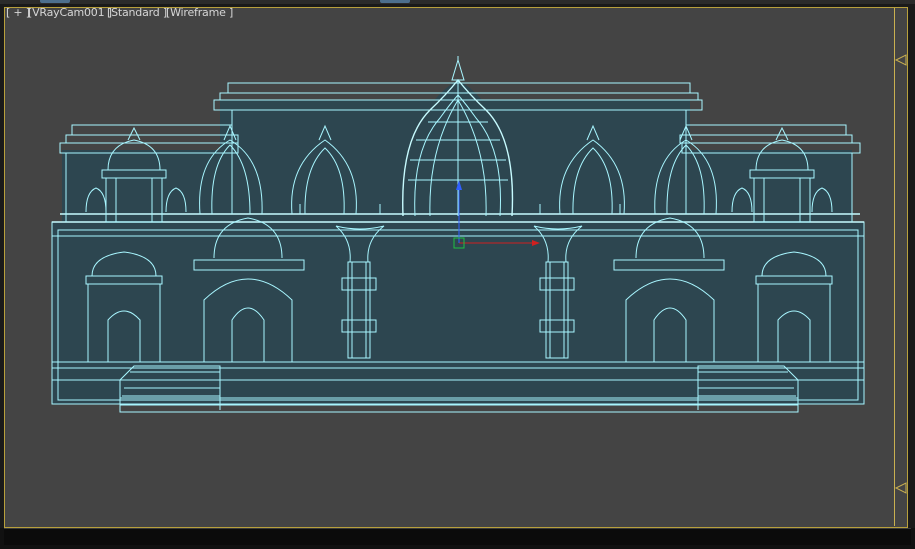 This screenshot has width=915, height=549. I want to click on timeline-strip, so click(457, 536).